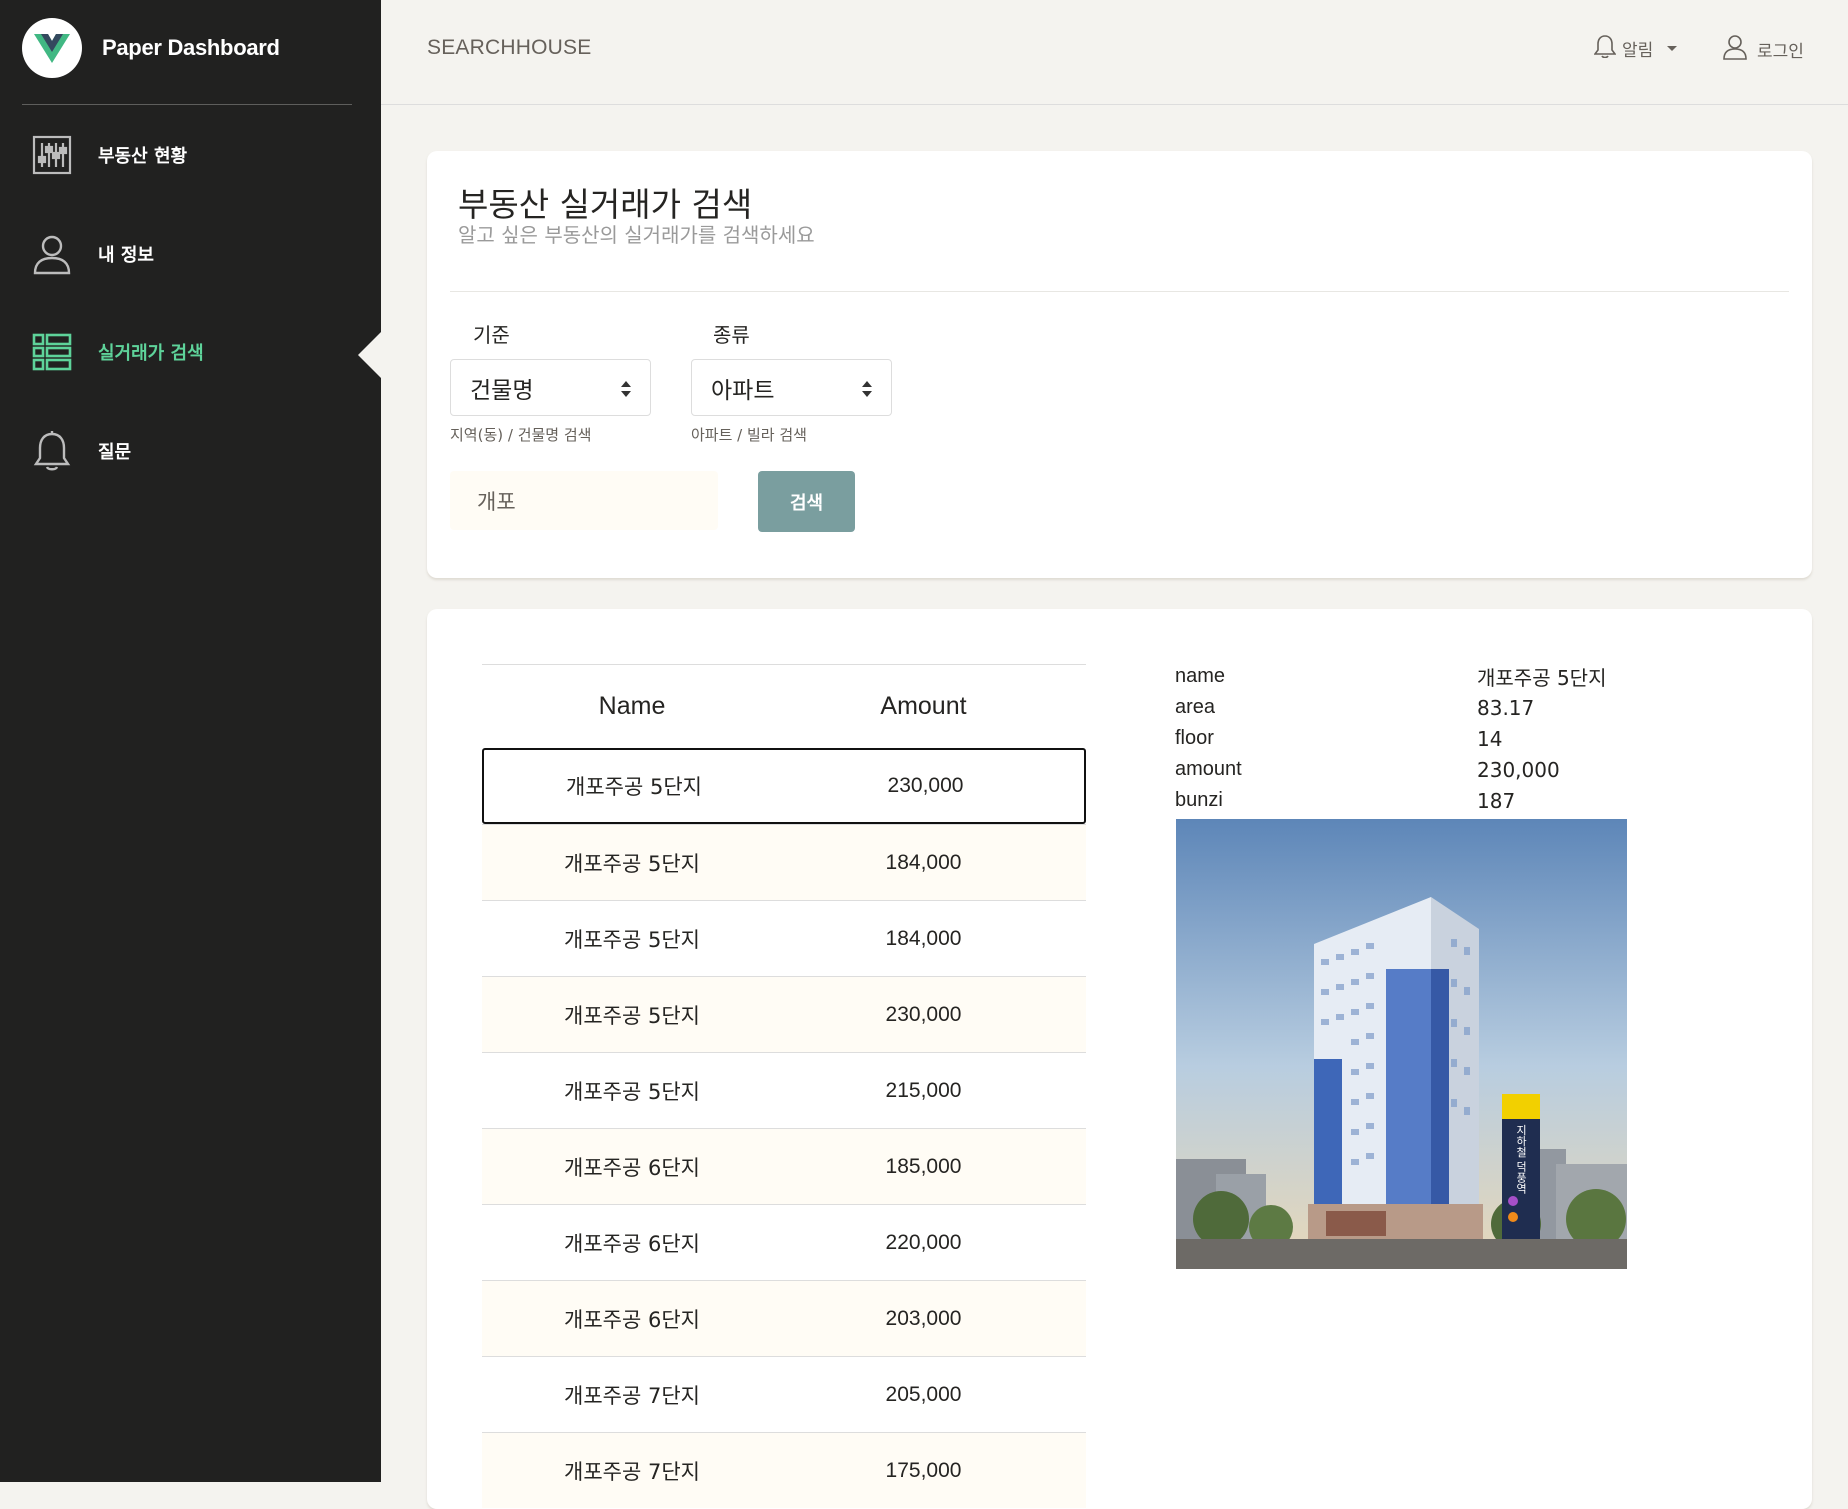 Image resolution: width=1848 pixels, height=1509 pixels. I want to click on navbar-brand: SEARCHHOUSE, so click(509, 48).